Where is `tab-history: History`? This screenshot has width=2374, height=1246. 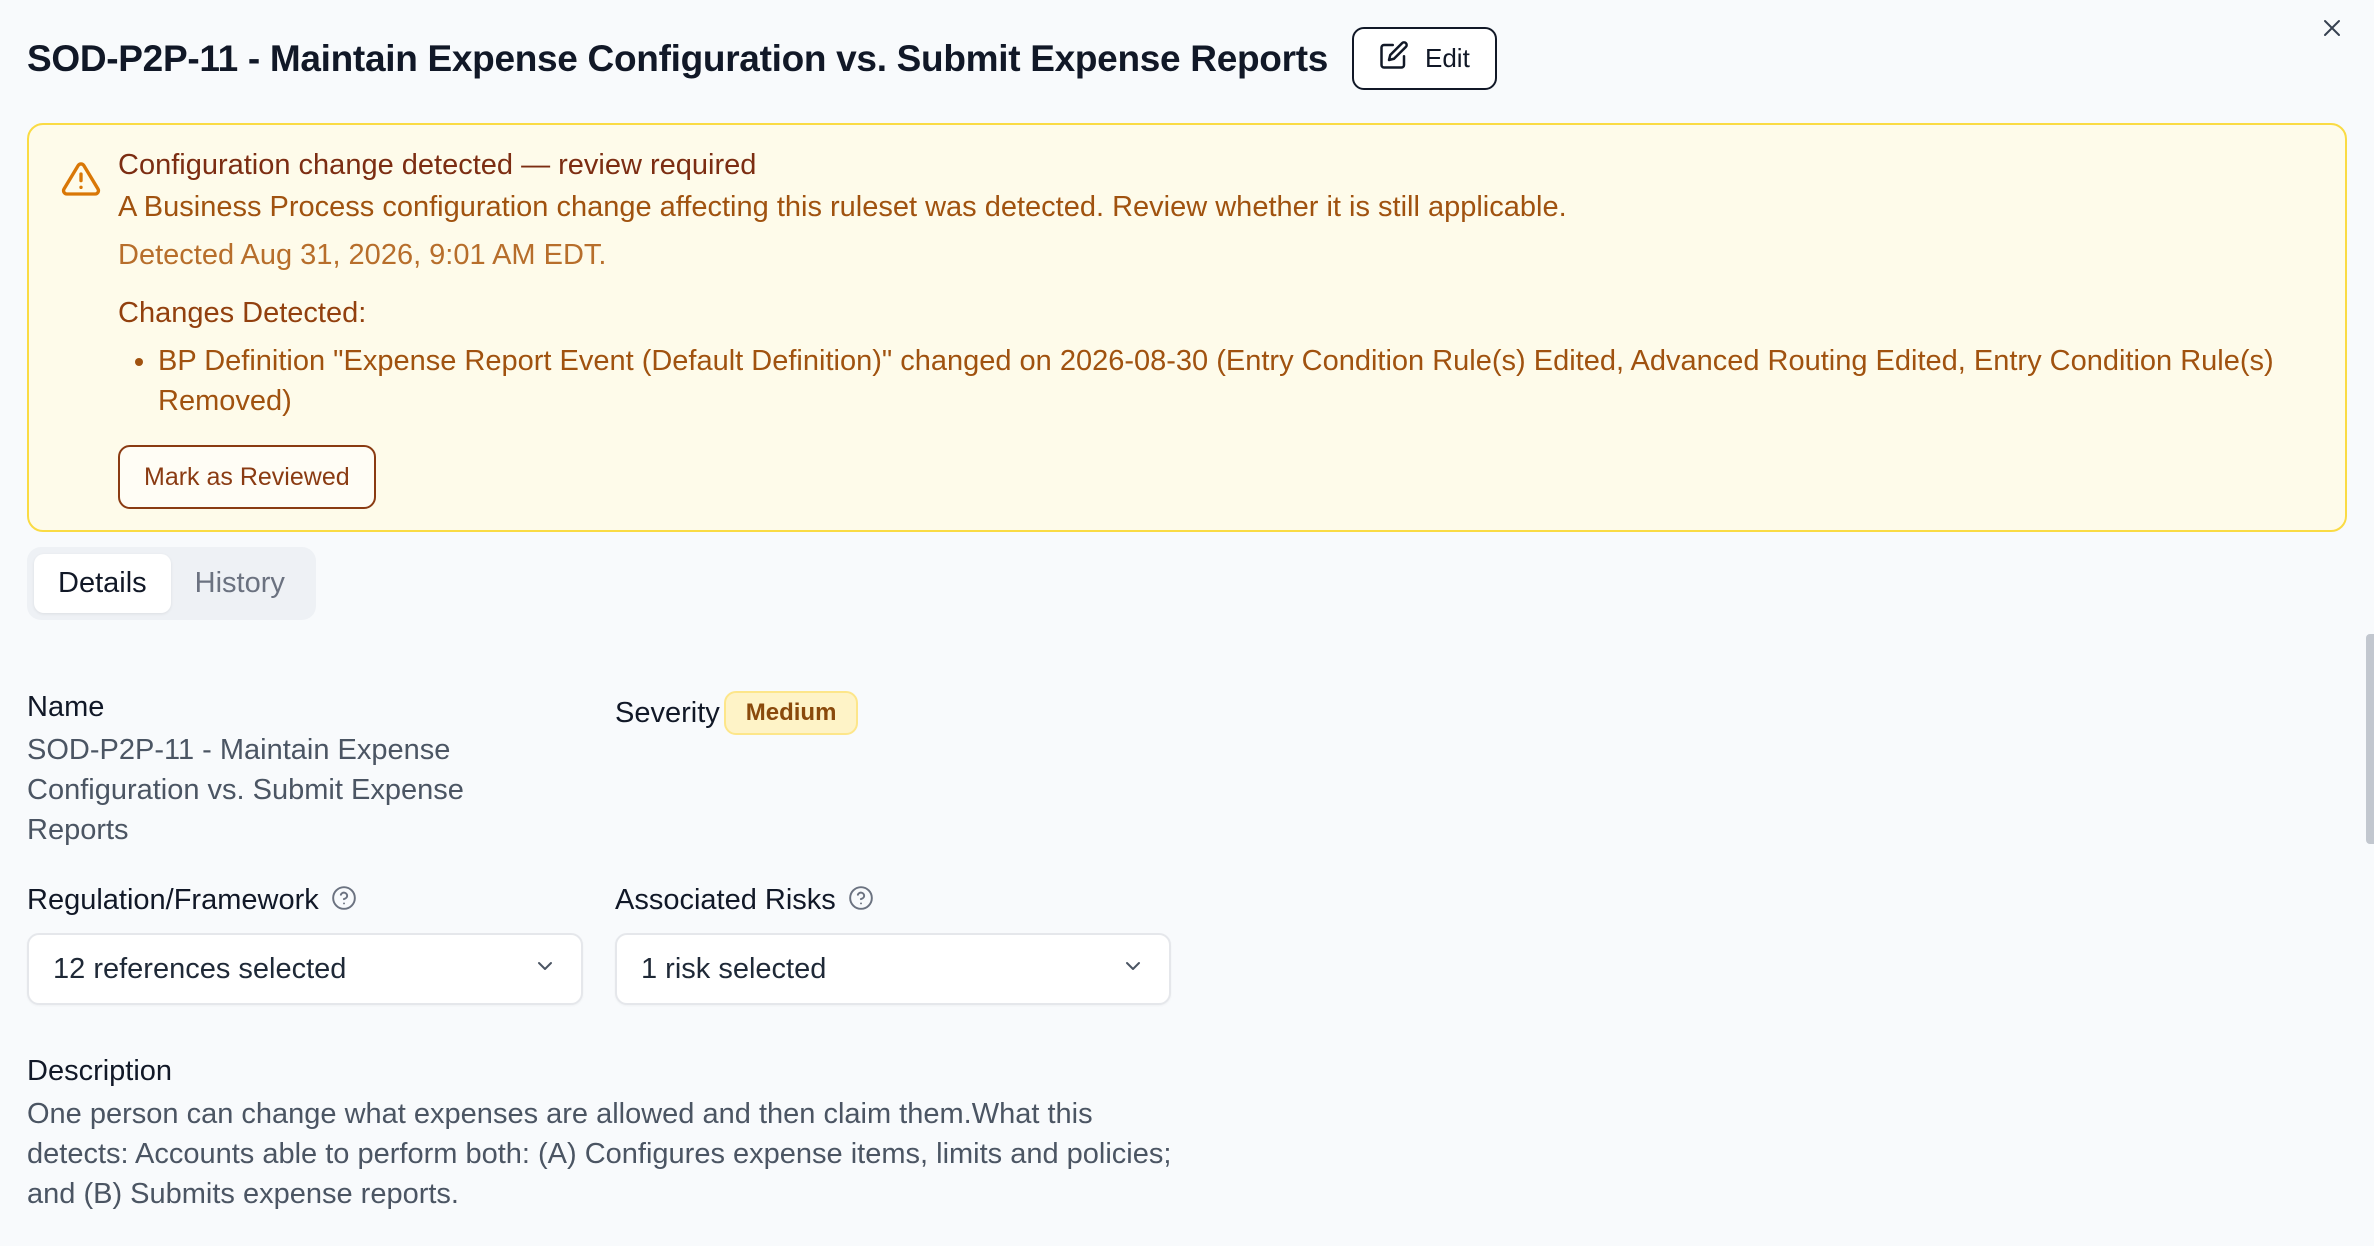 tab-history: History is located at coordinates (240, 583).